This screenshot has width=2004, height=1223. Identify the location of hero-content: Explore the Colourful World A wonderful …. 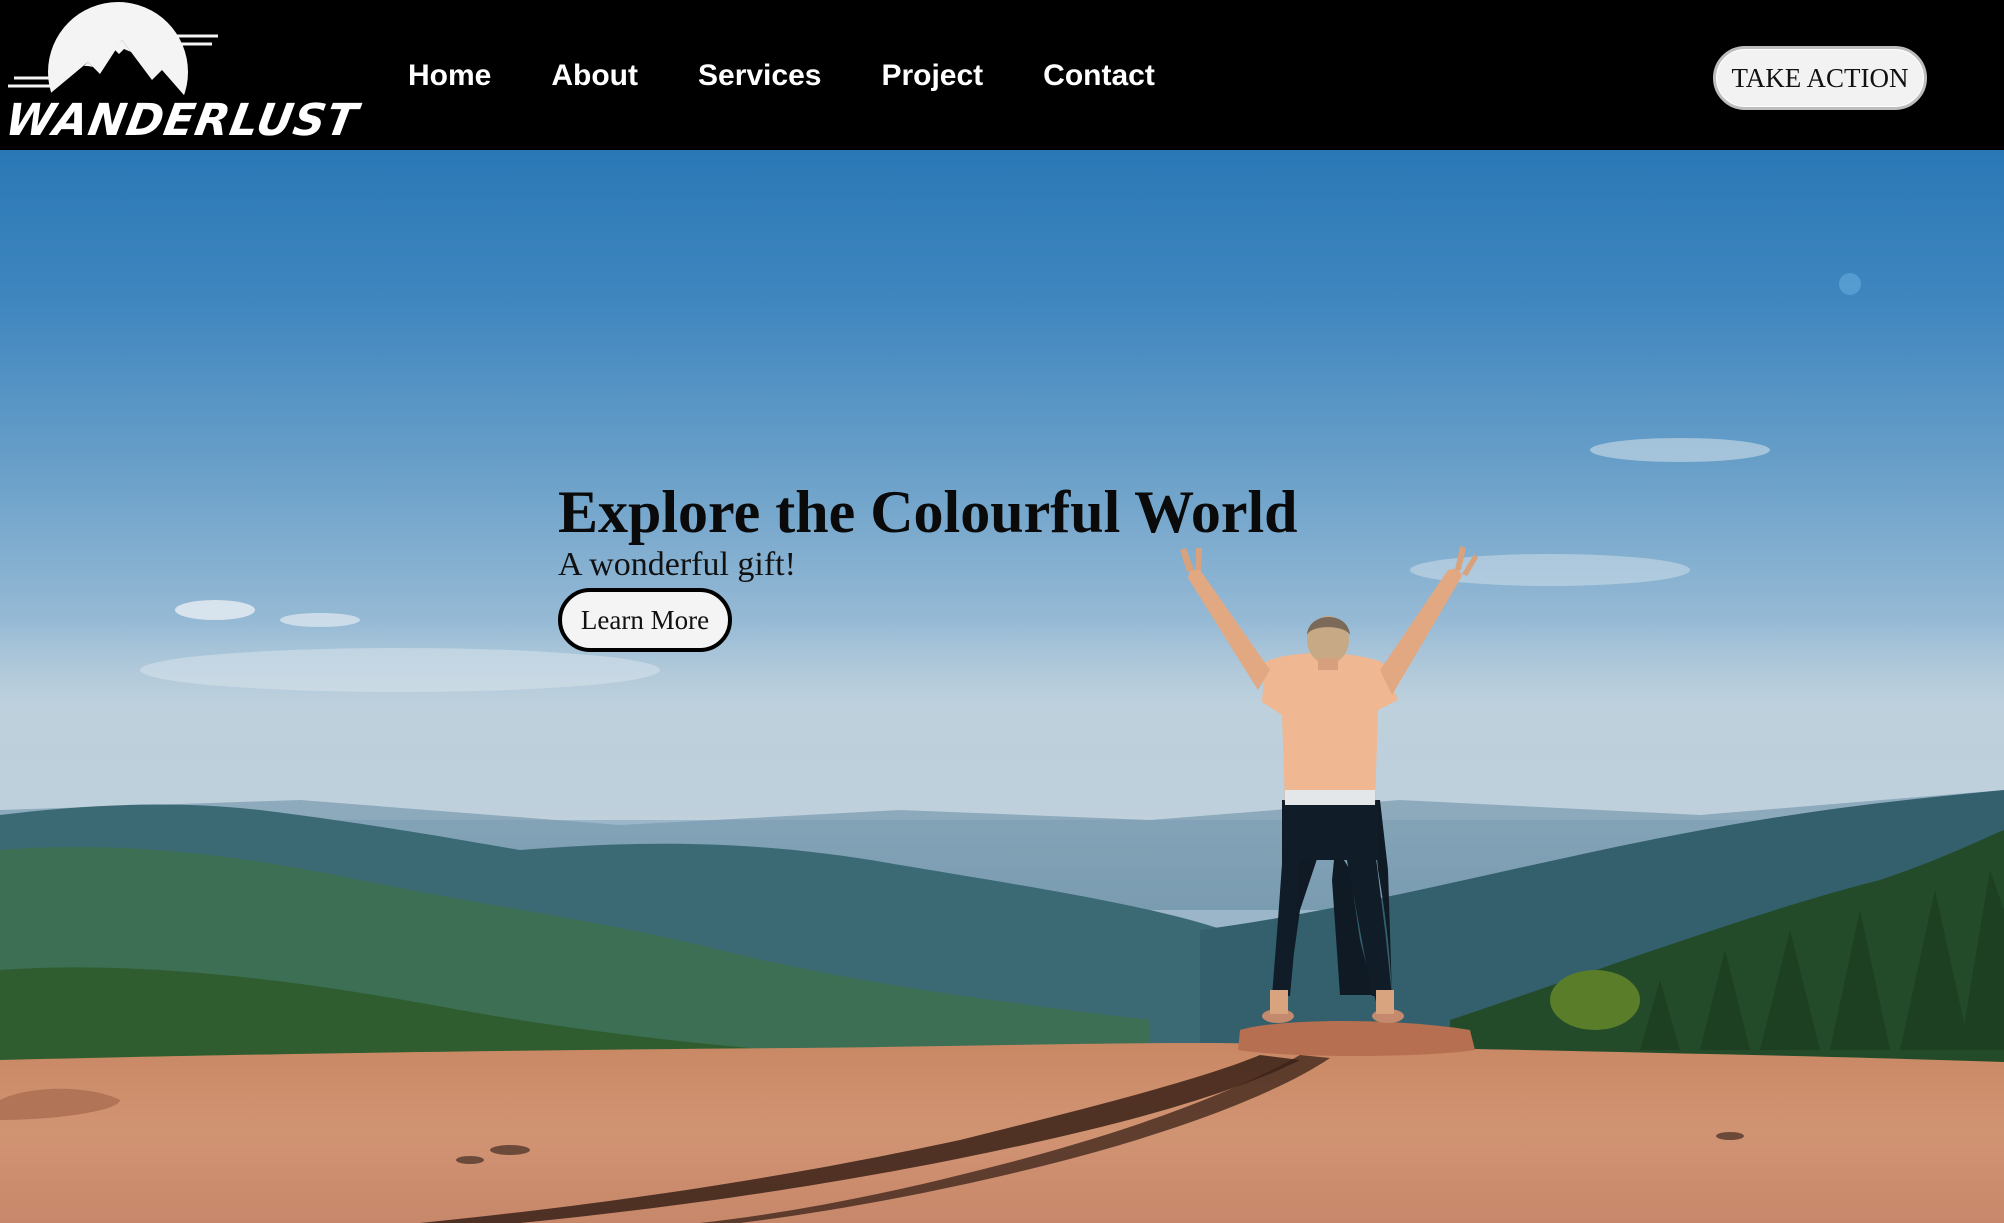
(928, 566).